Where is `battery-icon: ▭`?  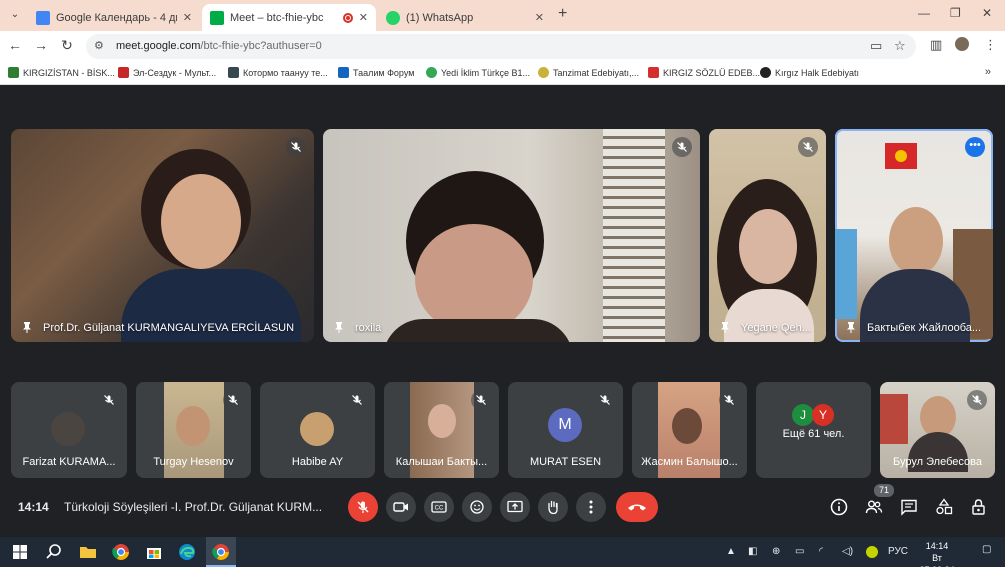 battery-icon: ▭ is located at coordinates (799, 551).